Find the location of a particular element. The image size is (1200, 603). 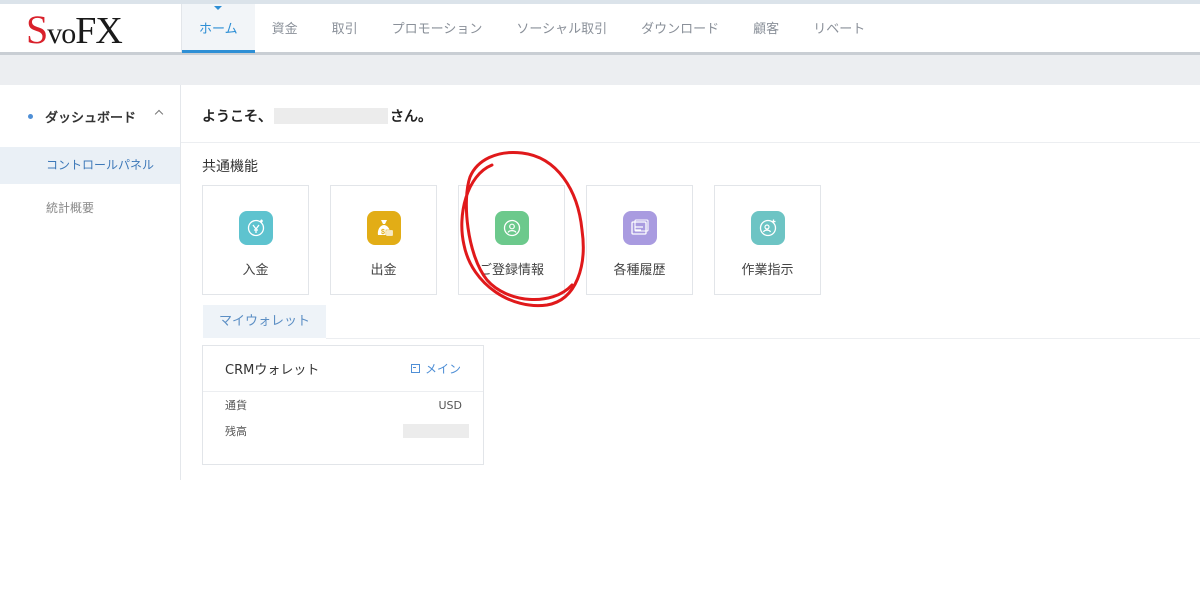

user-profile-icon is located at coordinates (512, 228).